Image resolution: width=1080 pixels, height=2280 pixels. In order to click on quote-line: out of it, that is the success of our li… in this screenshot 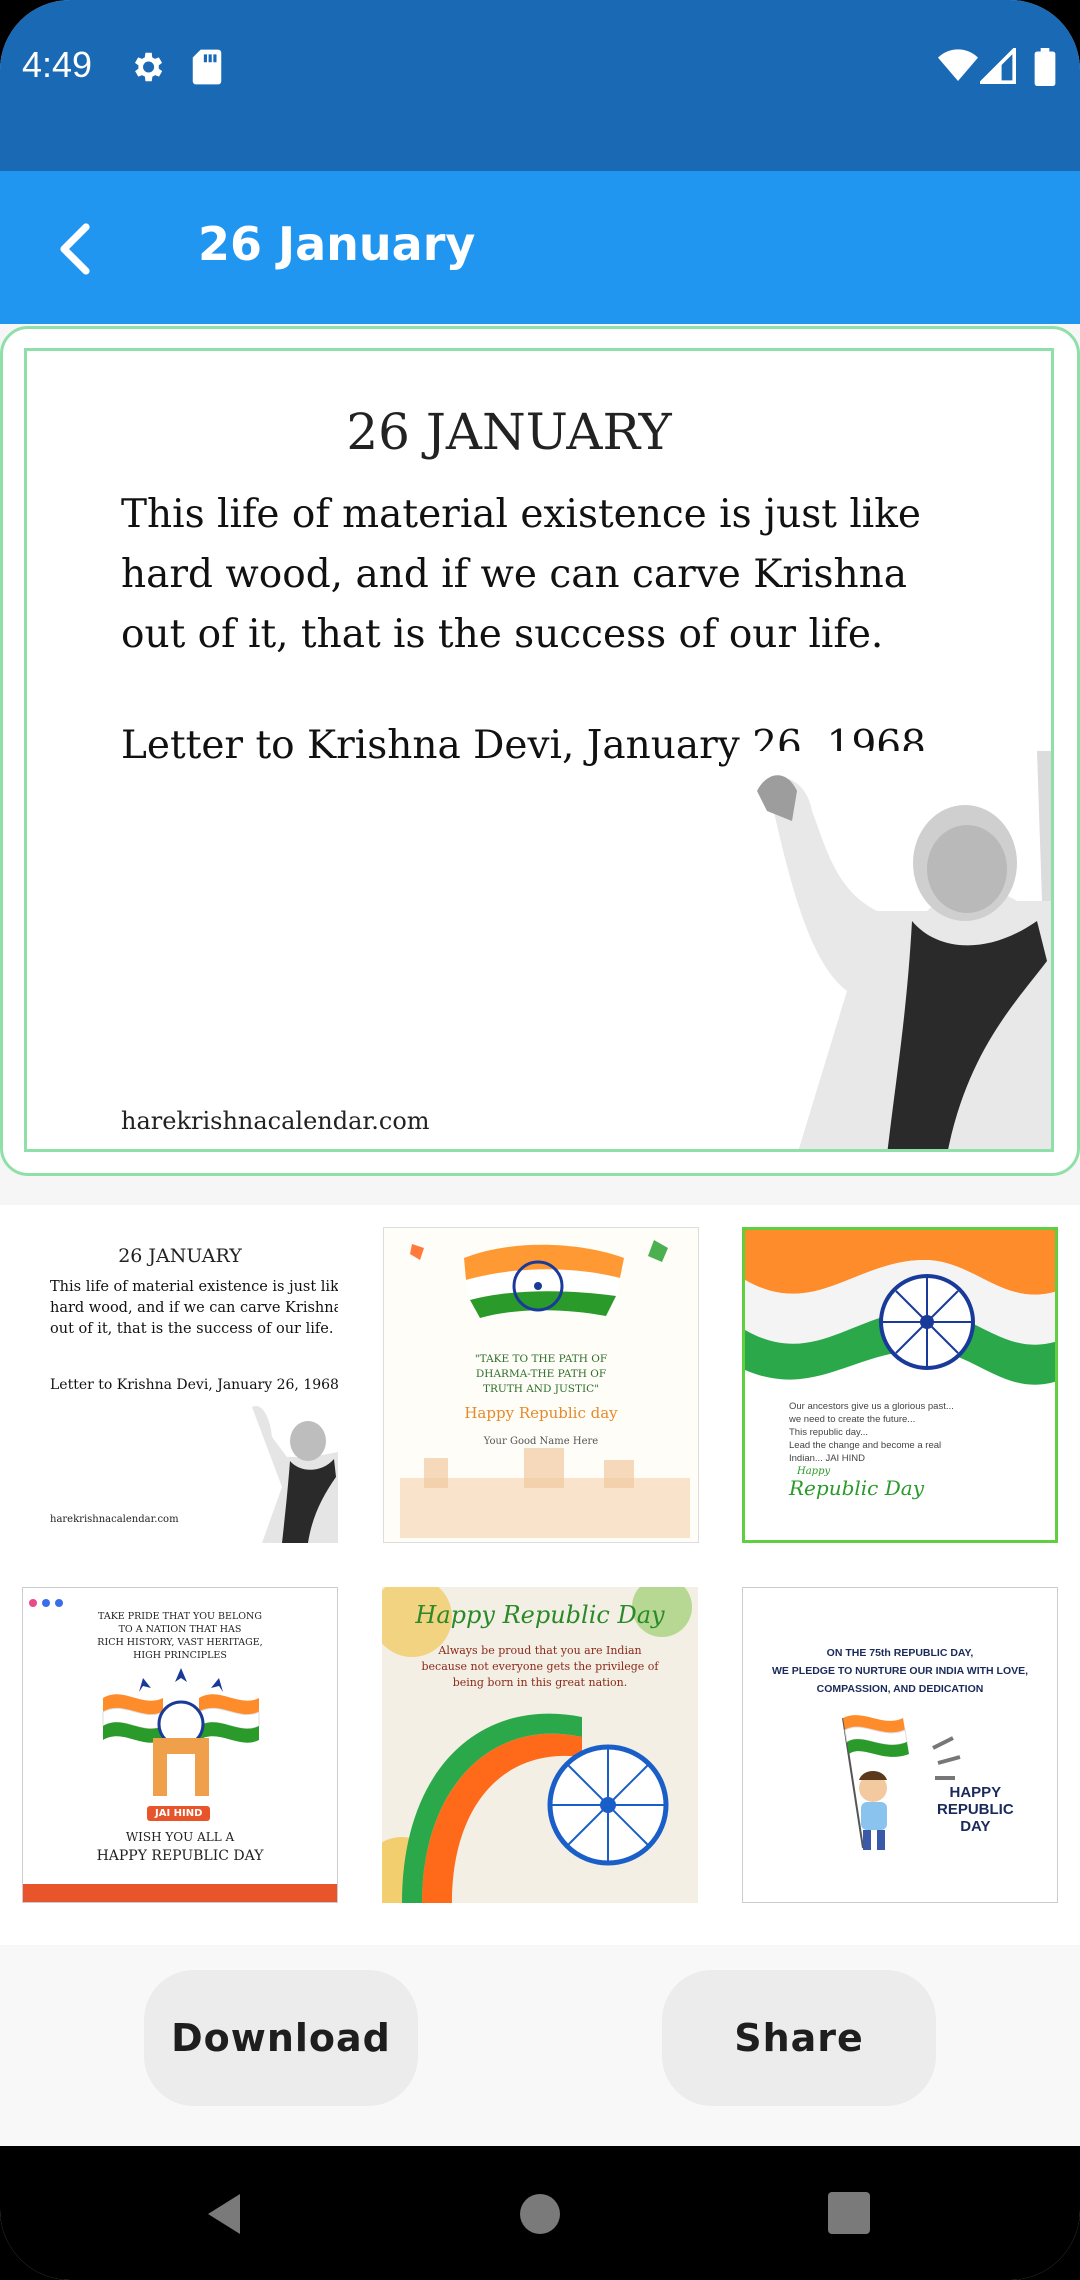, I will do `click(502, 634)`.